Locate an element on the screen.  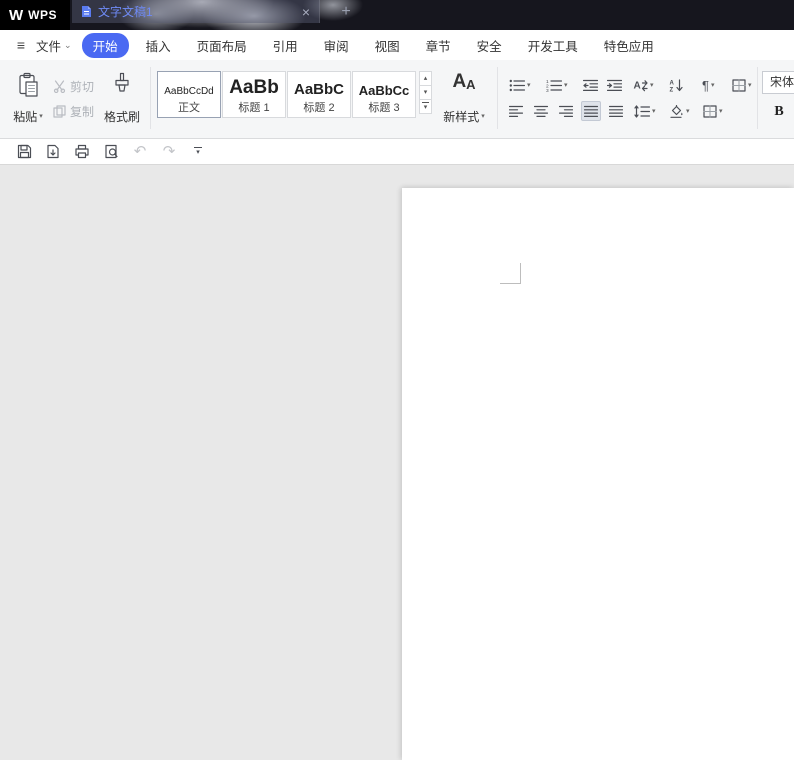
print-preview-icon is located at coordinates (111, 151).